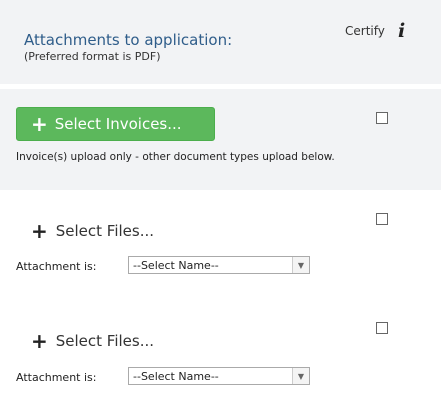  Describe the element at coordinates (56, 377) in the screenshot. I see `attachment-label-2: Attachment is:` at that location.